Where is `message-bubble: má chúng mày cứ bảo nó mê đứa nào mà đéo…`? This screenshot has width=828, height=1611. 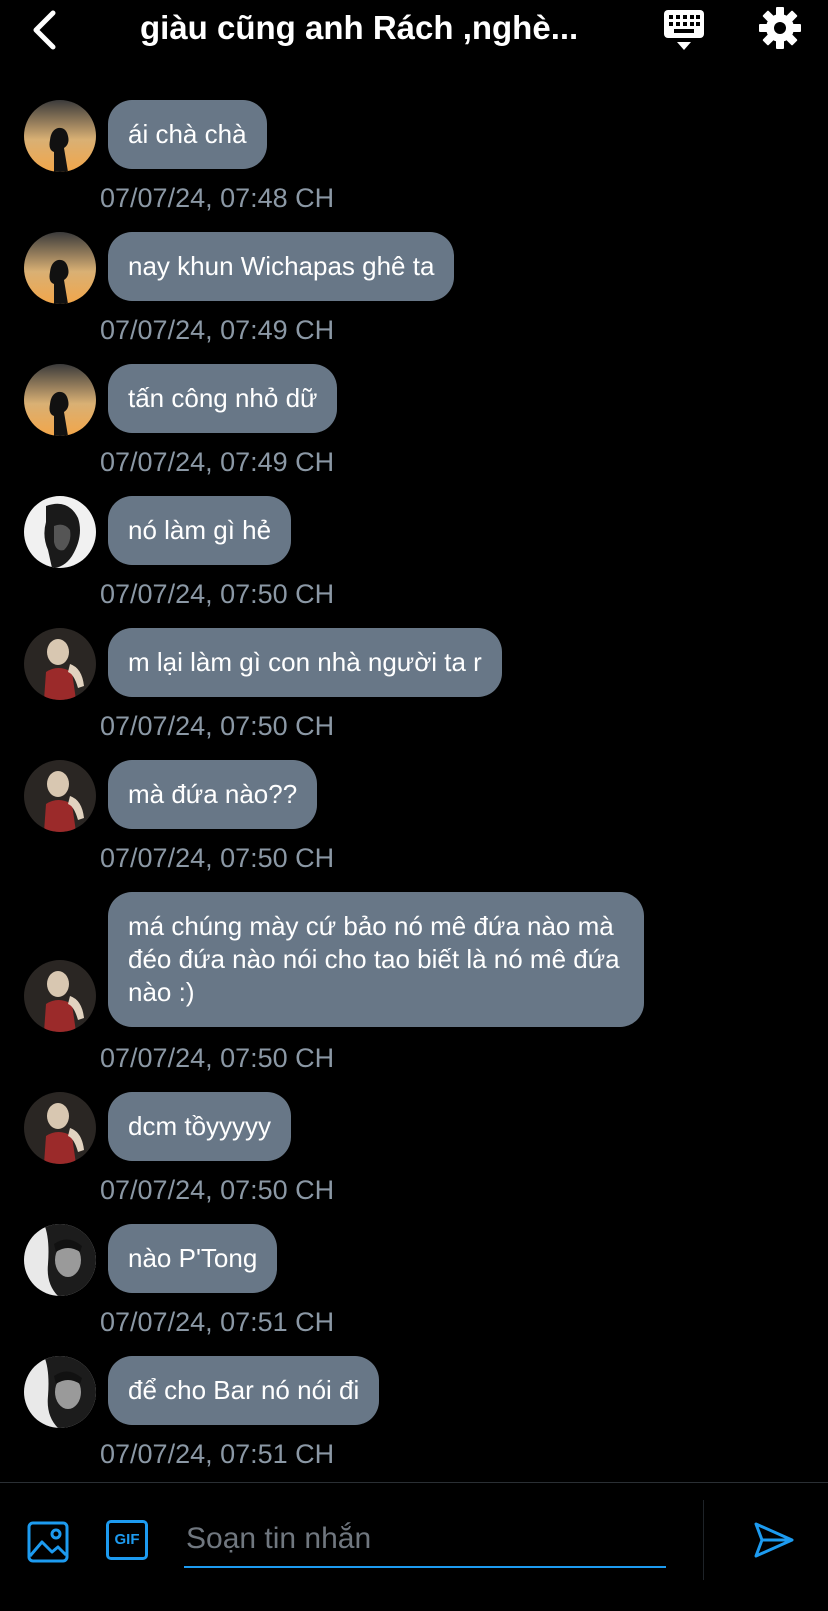
message-bubble: má chúng mày cứ bảo nó mê đứa nào mà đéo… is located at coordinates (376, 959).